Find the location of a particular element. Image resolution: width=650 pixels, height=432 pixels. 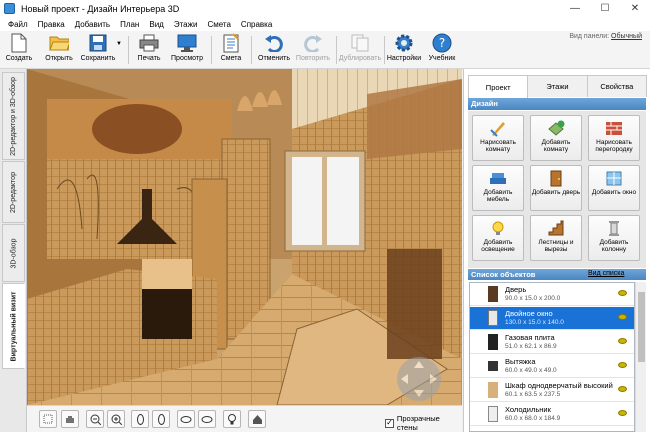

app-icon is located at coordinates (9, 8).